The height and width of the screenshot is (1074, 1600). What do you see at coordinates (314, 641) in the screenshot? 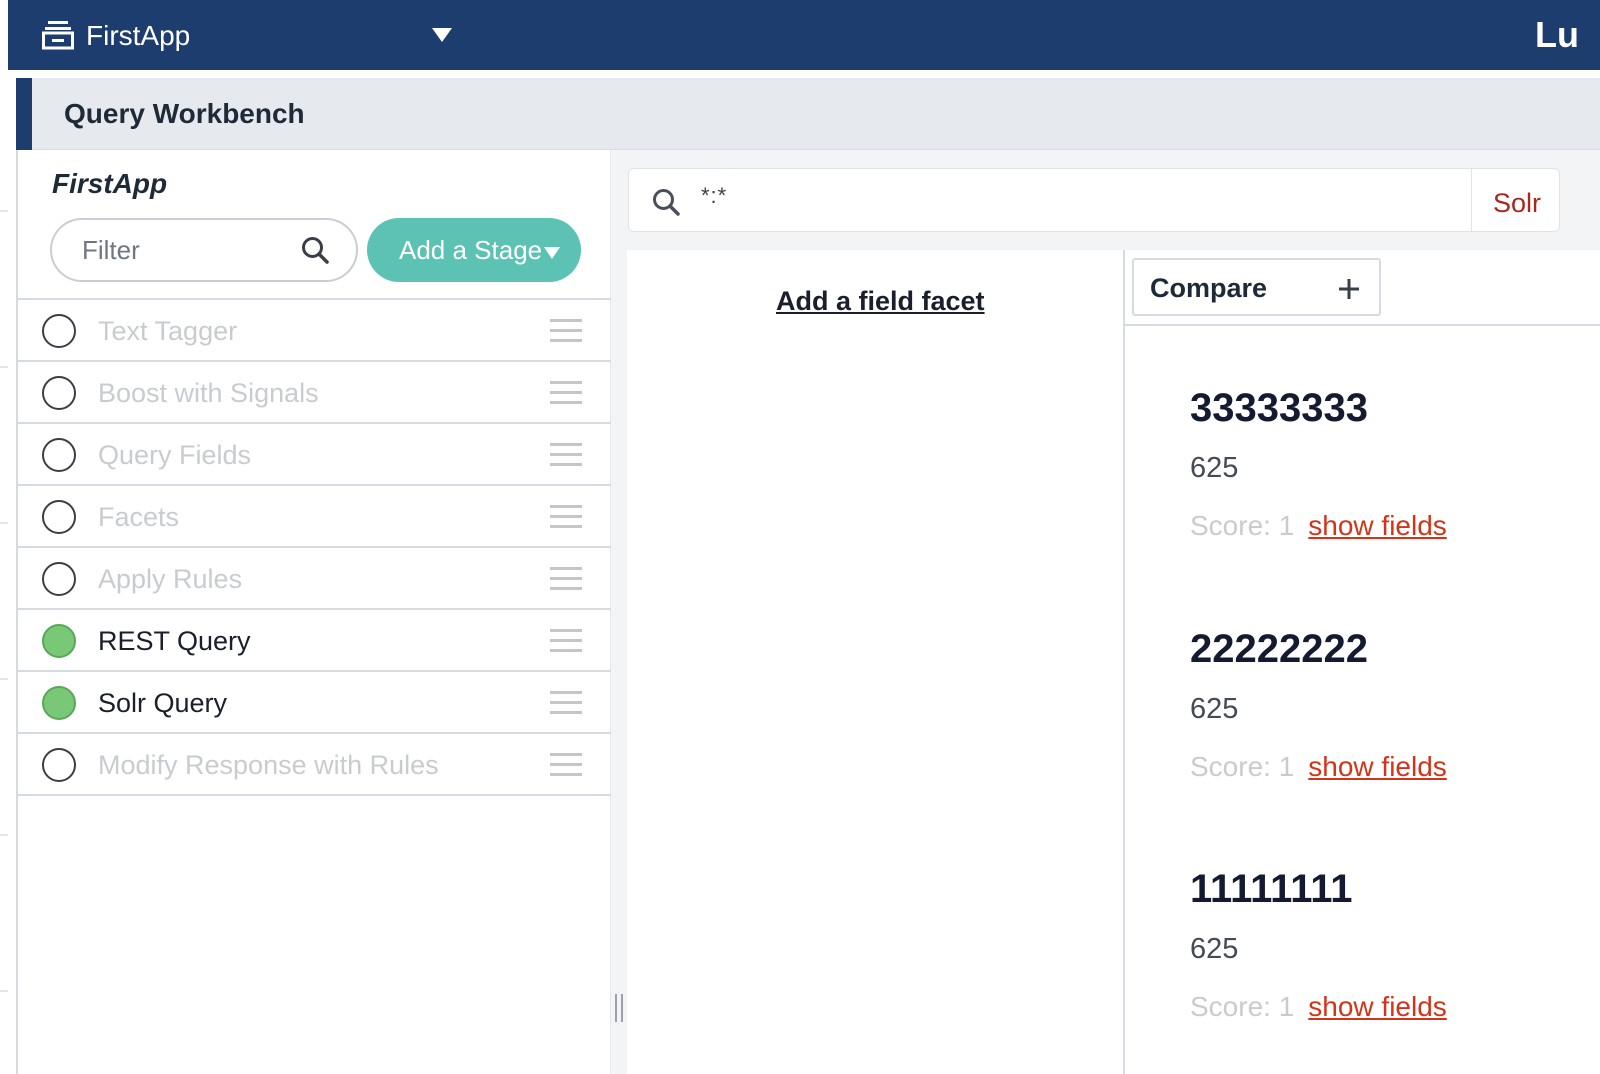
I see `stage-rest-query: REST Query` at bounding box center [314, 641].